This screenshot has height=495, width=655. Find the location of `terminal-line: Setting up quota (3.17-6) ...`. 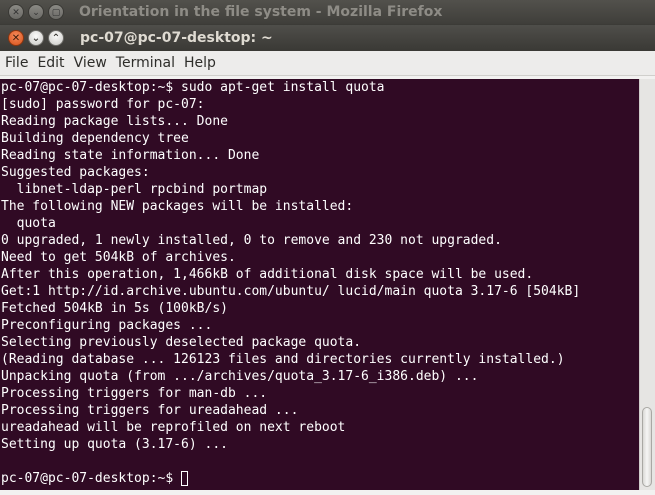

terminal-line: Setting up quota (3.17-6) ... is located at coordinates (114, 444).